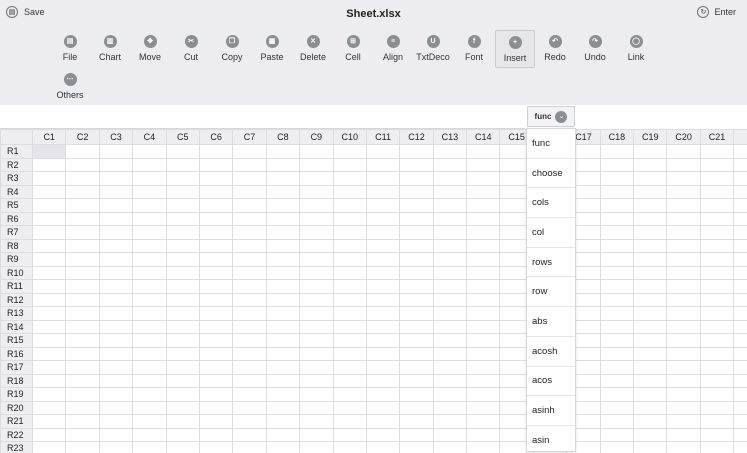  Describe the element at coordinates (16, 421) in the screenshot. I see `row-header: R21` at that location.